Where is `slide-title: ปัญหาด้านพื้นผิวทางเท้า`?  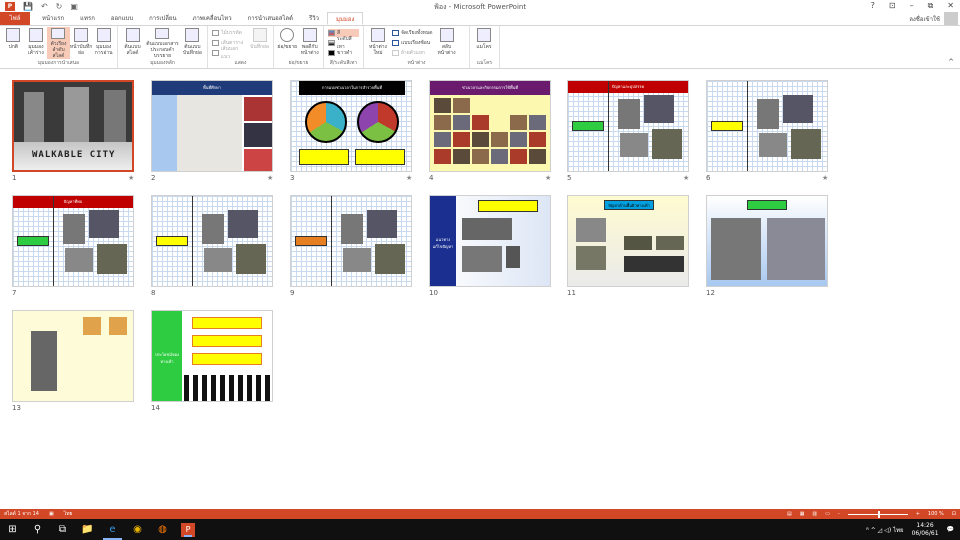 slide-title: ปัญหาด้านพื้นผิวทางเท้า is located at coordinates (629, 205).